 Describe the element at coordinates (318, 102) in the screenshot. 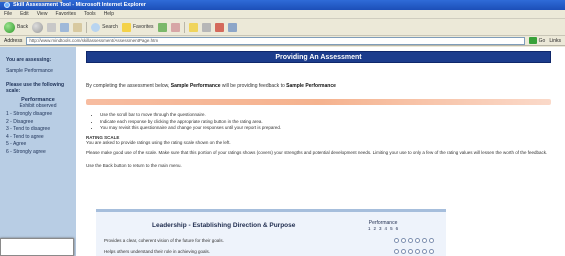

I see `highlight-bar` at that location.